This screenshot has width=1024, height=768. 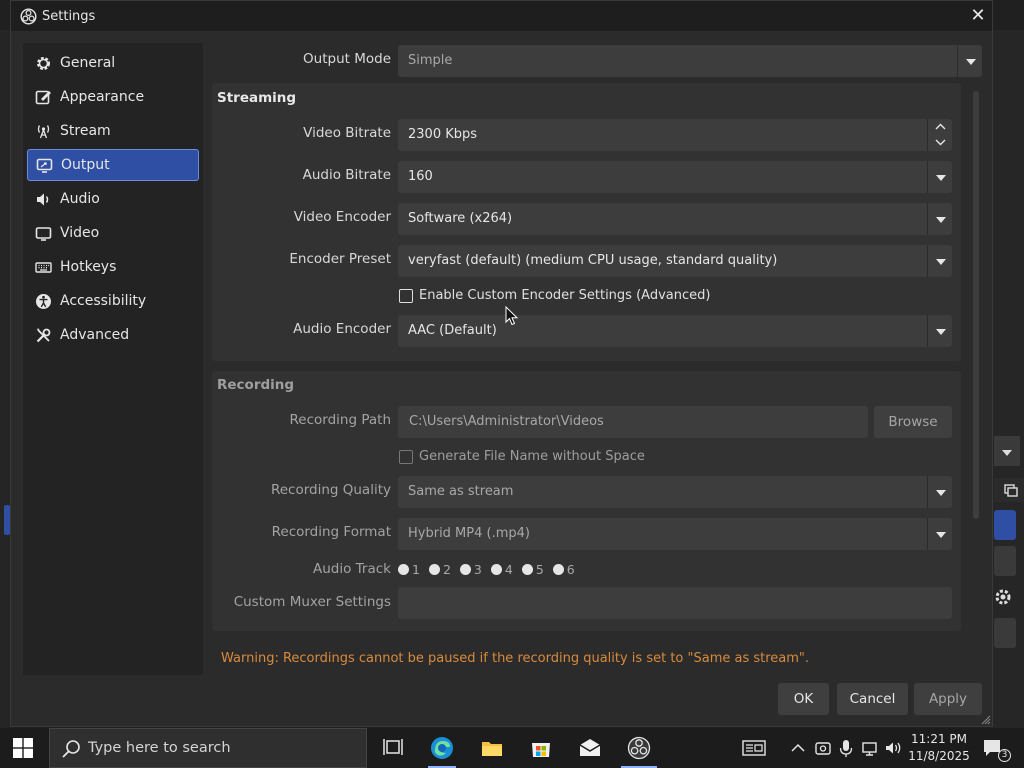 I want to click on apply-button: Apply, so click(x=948, y=699).